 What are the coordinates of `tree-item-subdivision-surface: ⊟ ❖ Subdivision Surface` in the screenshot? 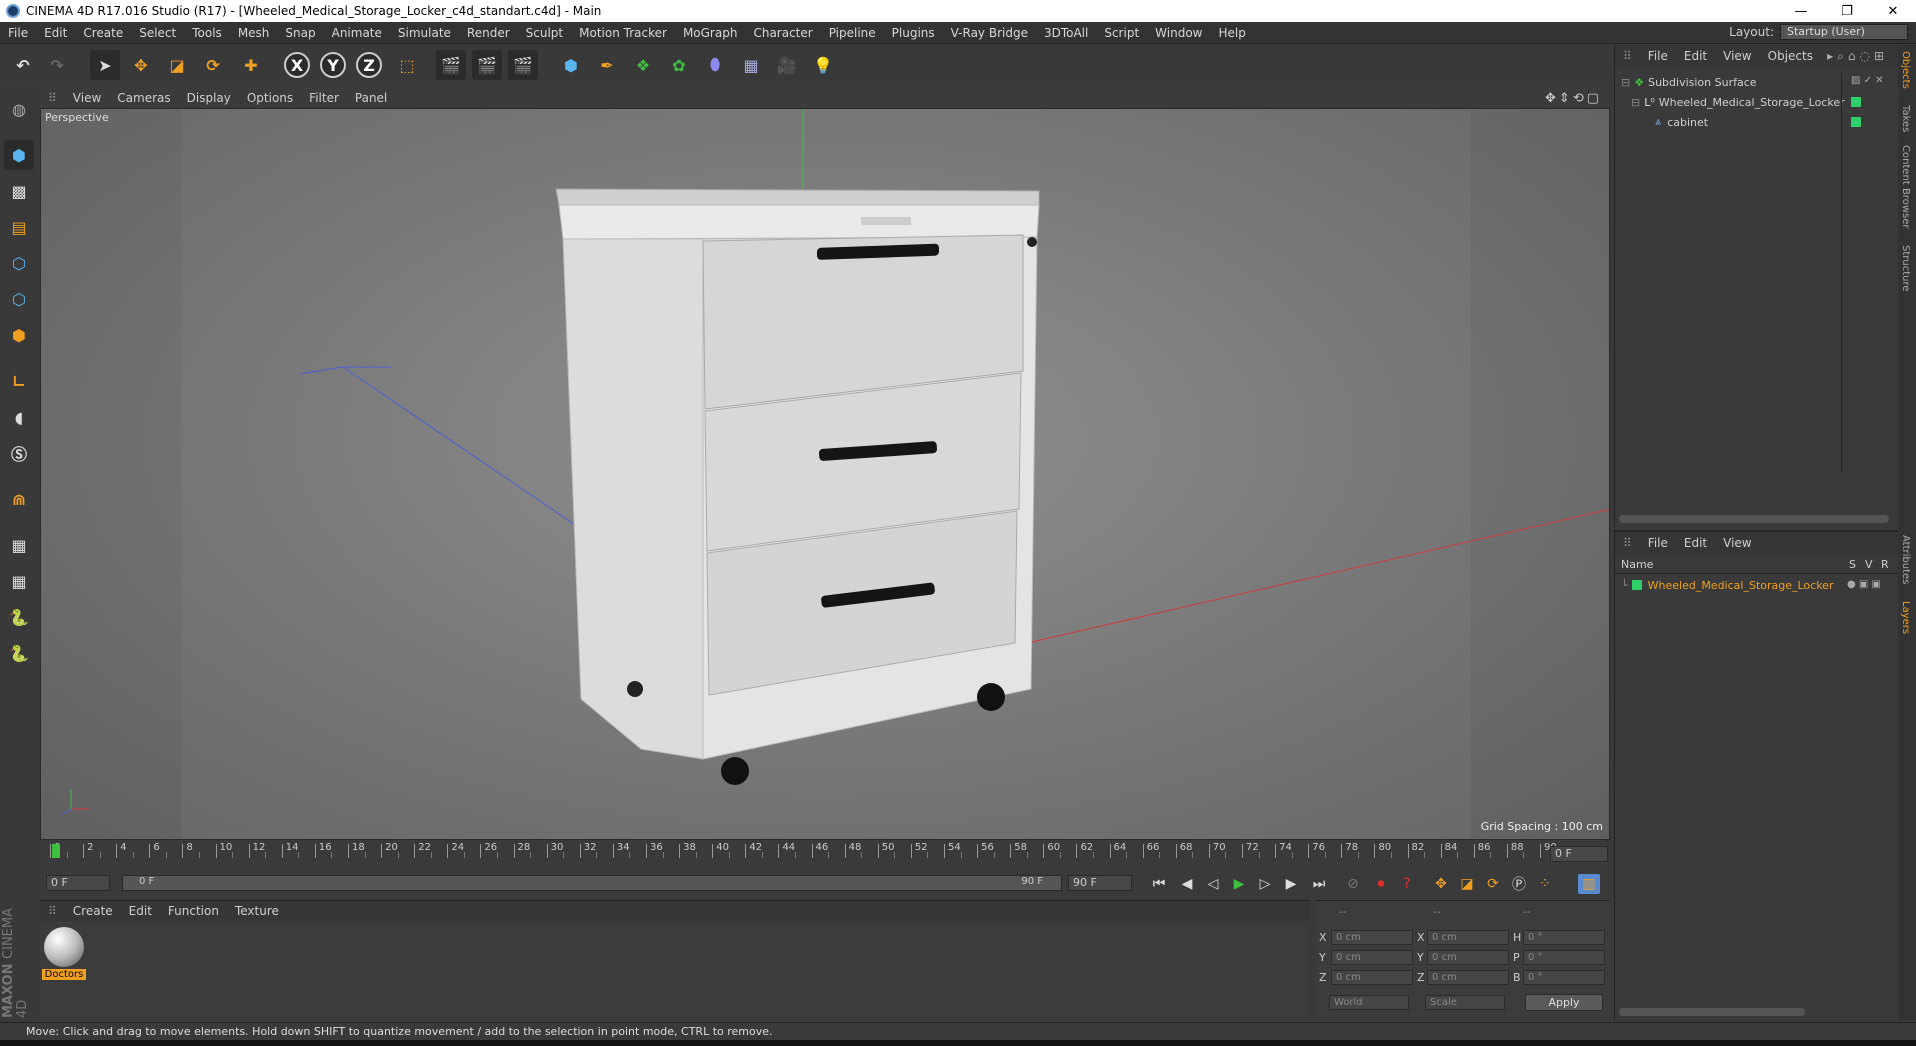 It's located at (1689, 82).